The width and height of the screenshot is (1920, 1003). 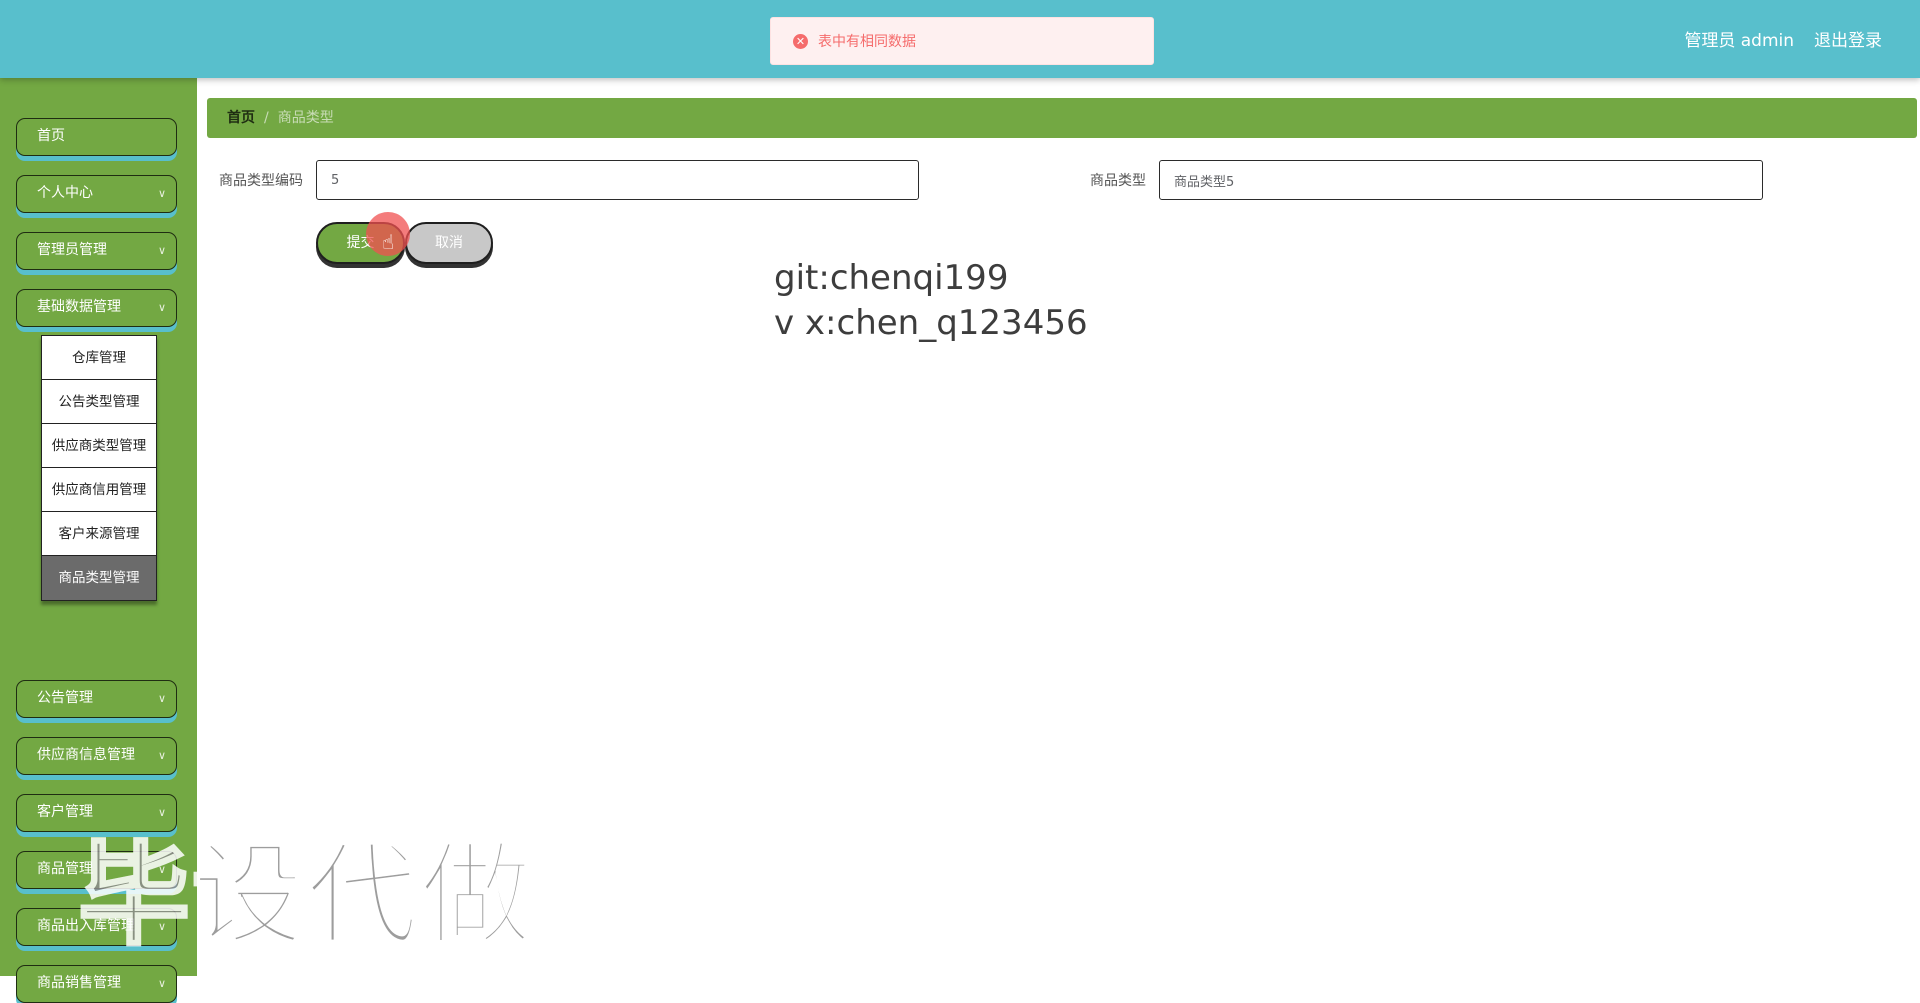 What do you see at coordinates (800, 41) in the screenshot?
I see `error-circle-icon: ✕` at bounding box center [800, 41].